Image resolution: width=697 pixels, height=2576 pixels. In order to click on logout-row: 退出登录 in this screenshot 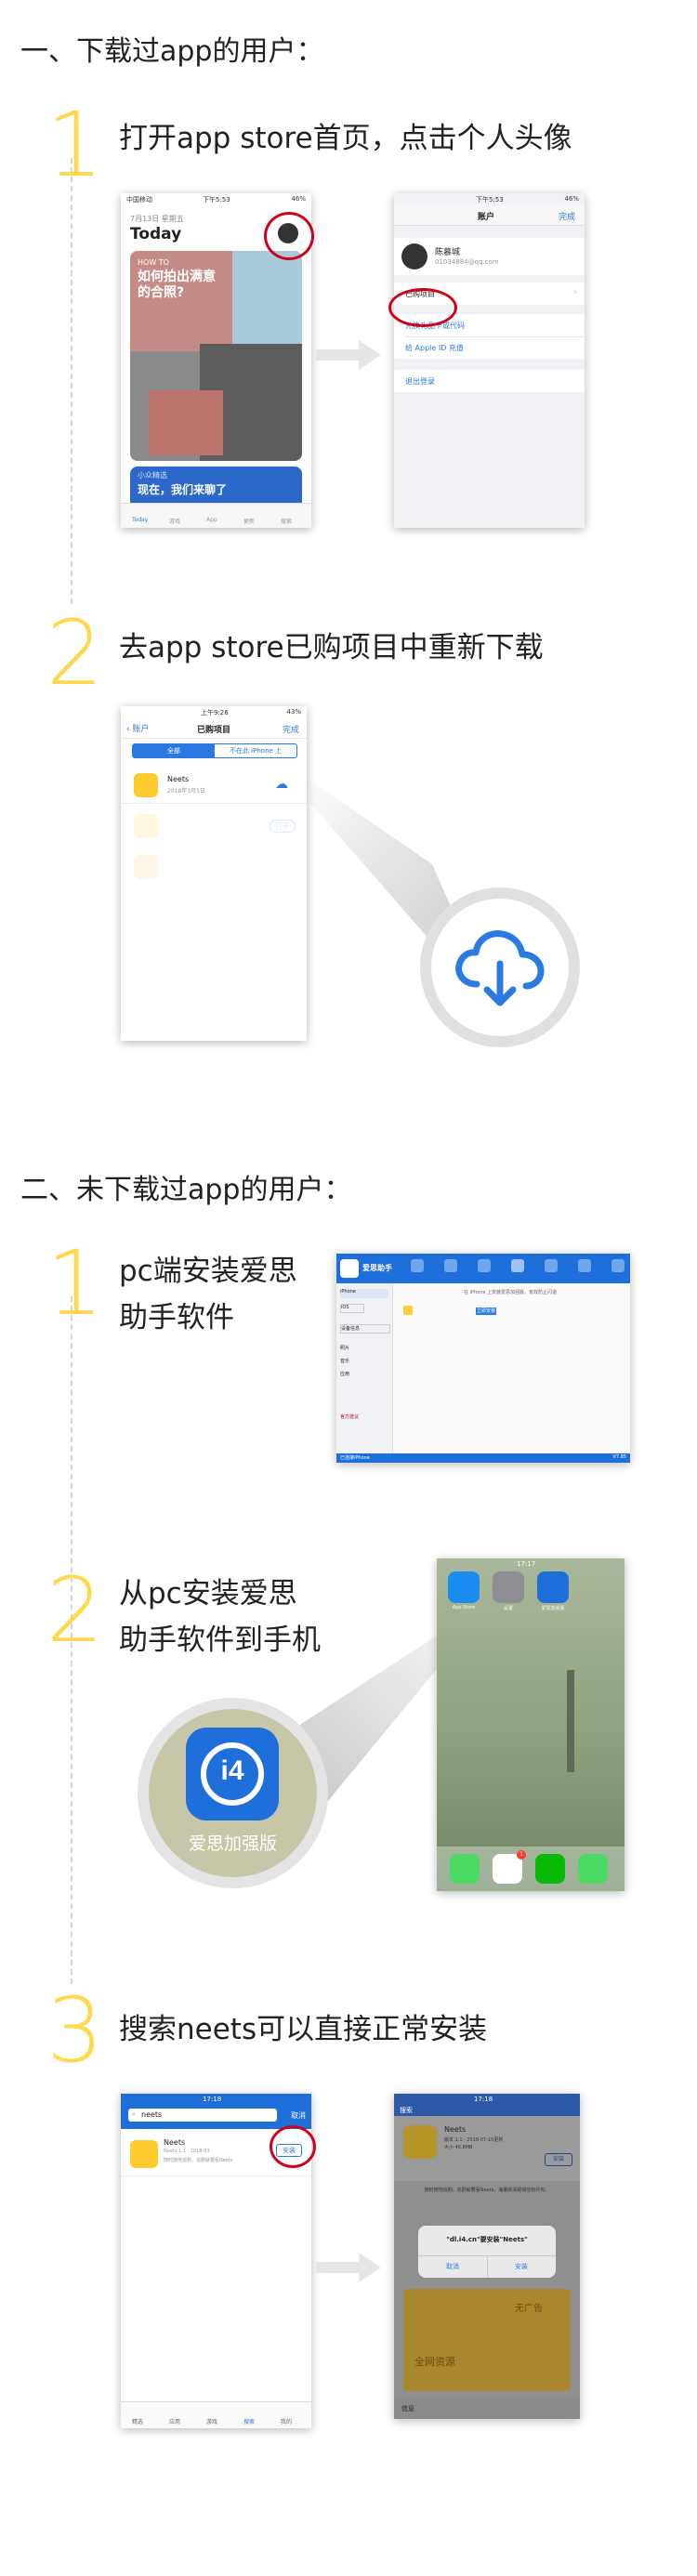, I will do `click(489, 381)`.